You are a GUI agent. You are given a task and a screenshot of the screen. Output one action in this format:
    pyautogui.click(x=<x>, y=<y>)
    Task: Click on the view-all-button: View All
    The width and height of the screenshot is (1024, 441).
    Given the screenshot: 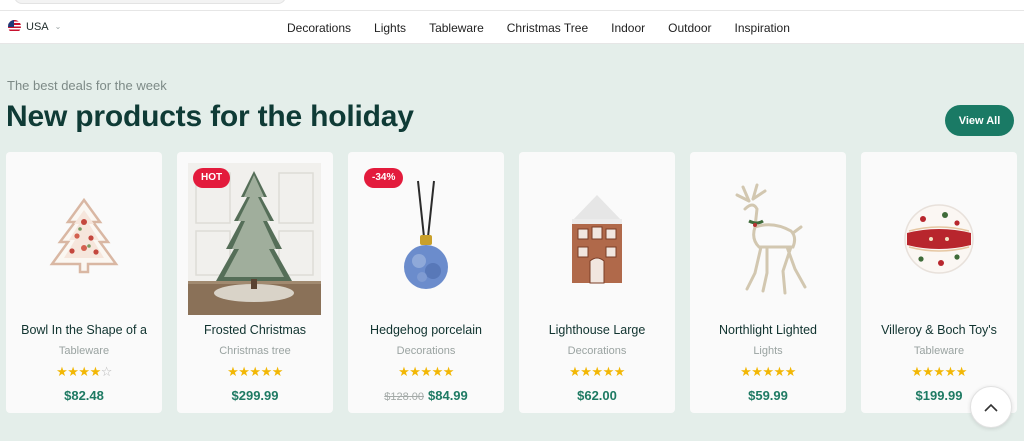 What is the action you would take?
    pyautogui.click(x=979, y=120)
    